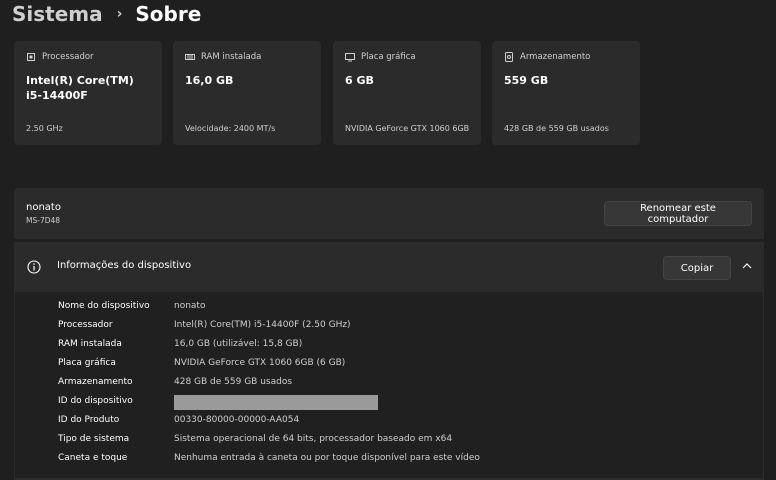 The width and height of the screenshot is (776, 480). Describe the element at coordinates (388, 57) in the screenshot. I see `spec-label: Placa gráfica` at that location.